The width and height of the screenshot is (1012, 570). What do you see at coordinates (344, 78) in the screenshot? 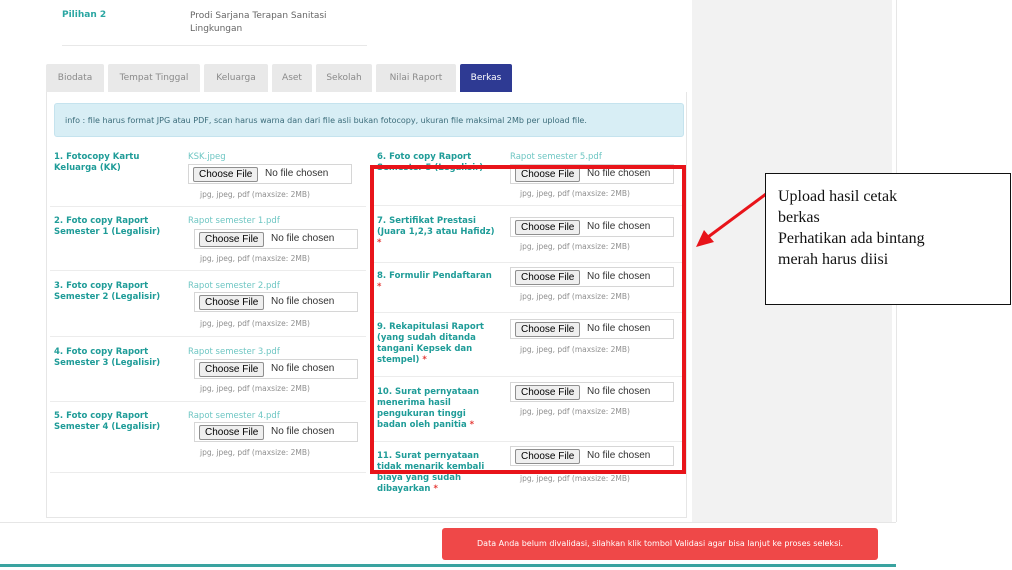
I see `tab-sekolah: Sekolah` at bounding box center [344, 78].